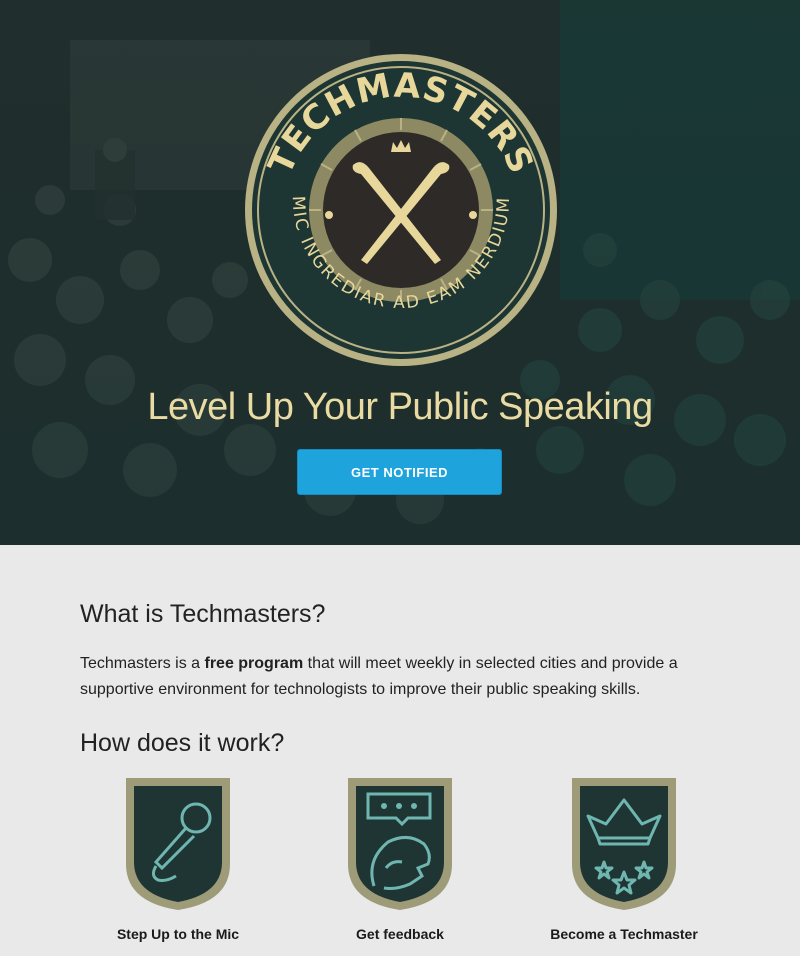 This screenshot has width=800, height=956. What do you see at coordinates (254, 663) in the screenshot?
I see `free-program-emphasis: free program` at bounding box center [254, 663].